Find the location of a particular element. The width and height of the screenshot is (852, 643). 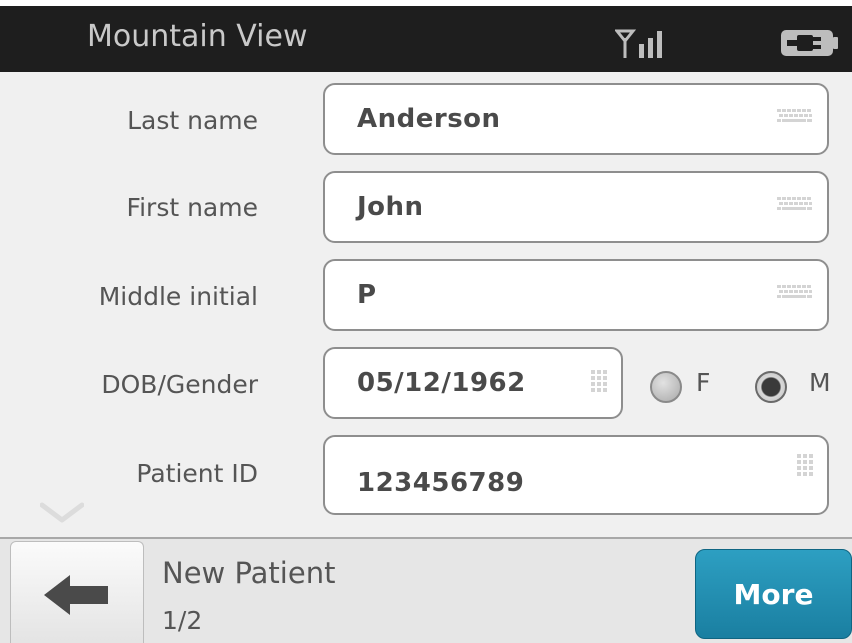

back-arrow-icon is located at coordinates (76, 595).